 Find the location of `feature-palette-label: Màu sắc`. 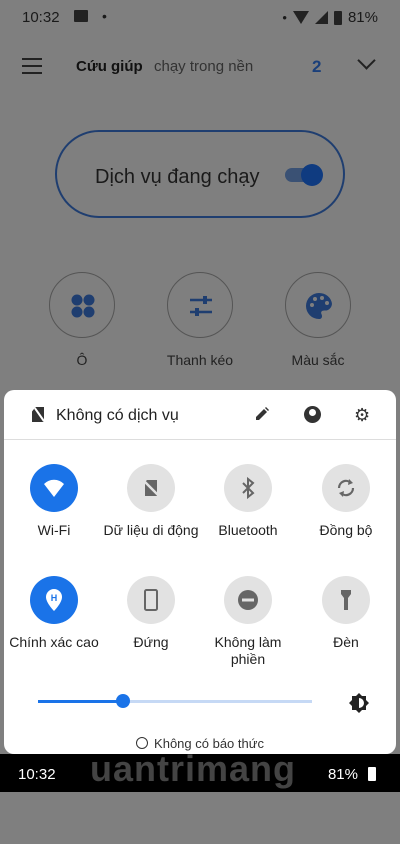

feature-palette-label: Màu sắc is located at coordinates (318, 360).